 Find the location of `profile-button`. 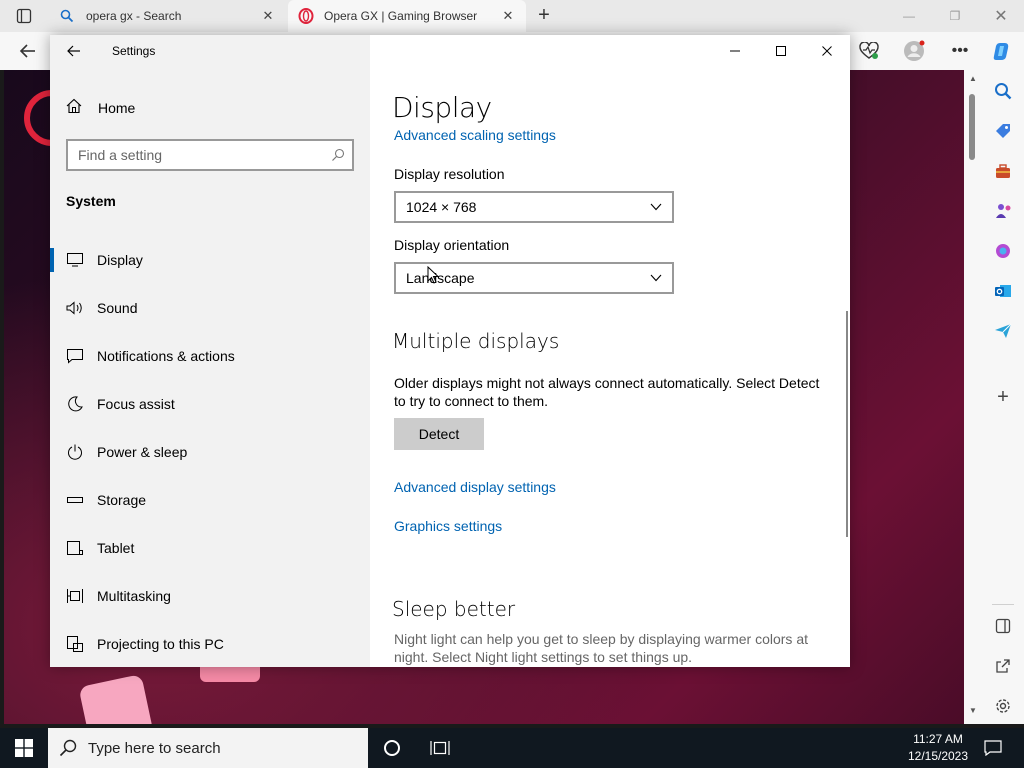

profile-button is located at coordinates (914, 51).